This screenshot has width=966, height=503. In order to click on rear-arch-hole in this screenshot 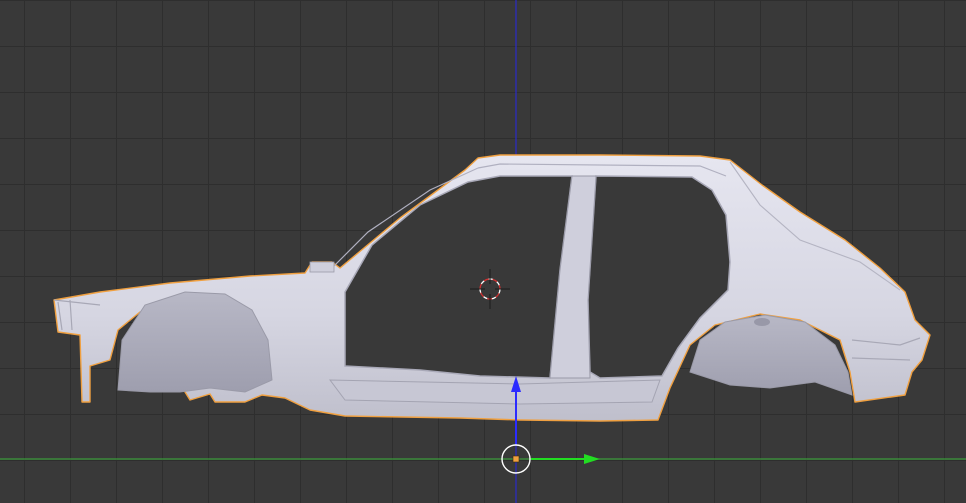, I will do `click(762, 322)`.